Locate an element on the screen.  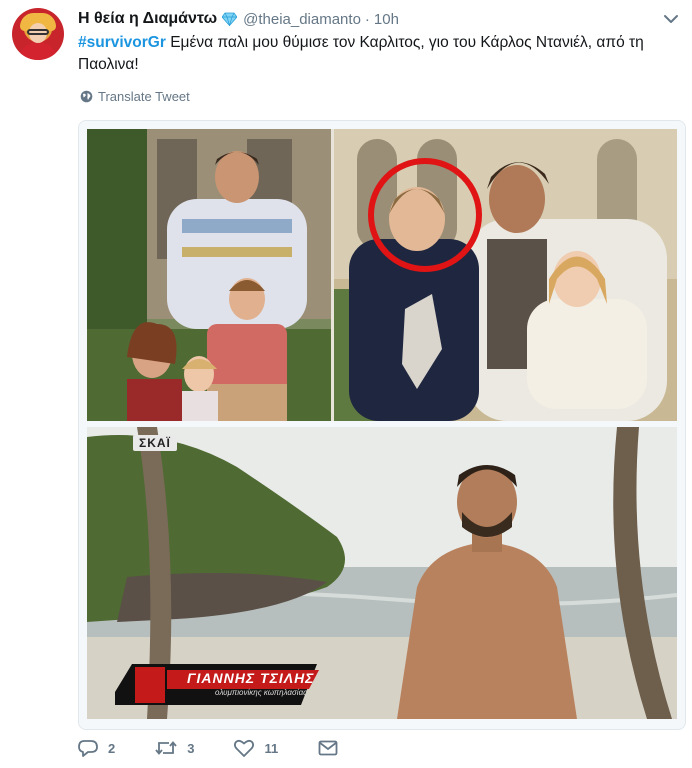
reply-icon is located at coordinates (88, 748).